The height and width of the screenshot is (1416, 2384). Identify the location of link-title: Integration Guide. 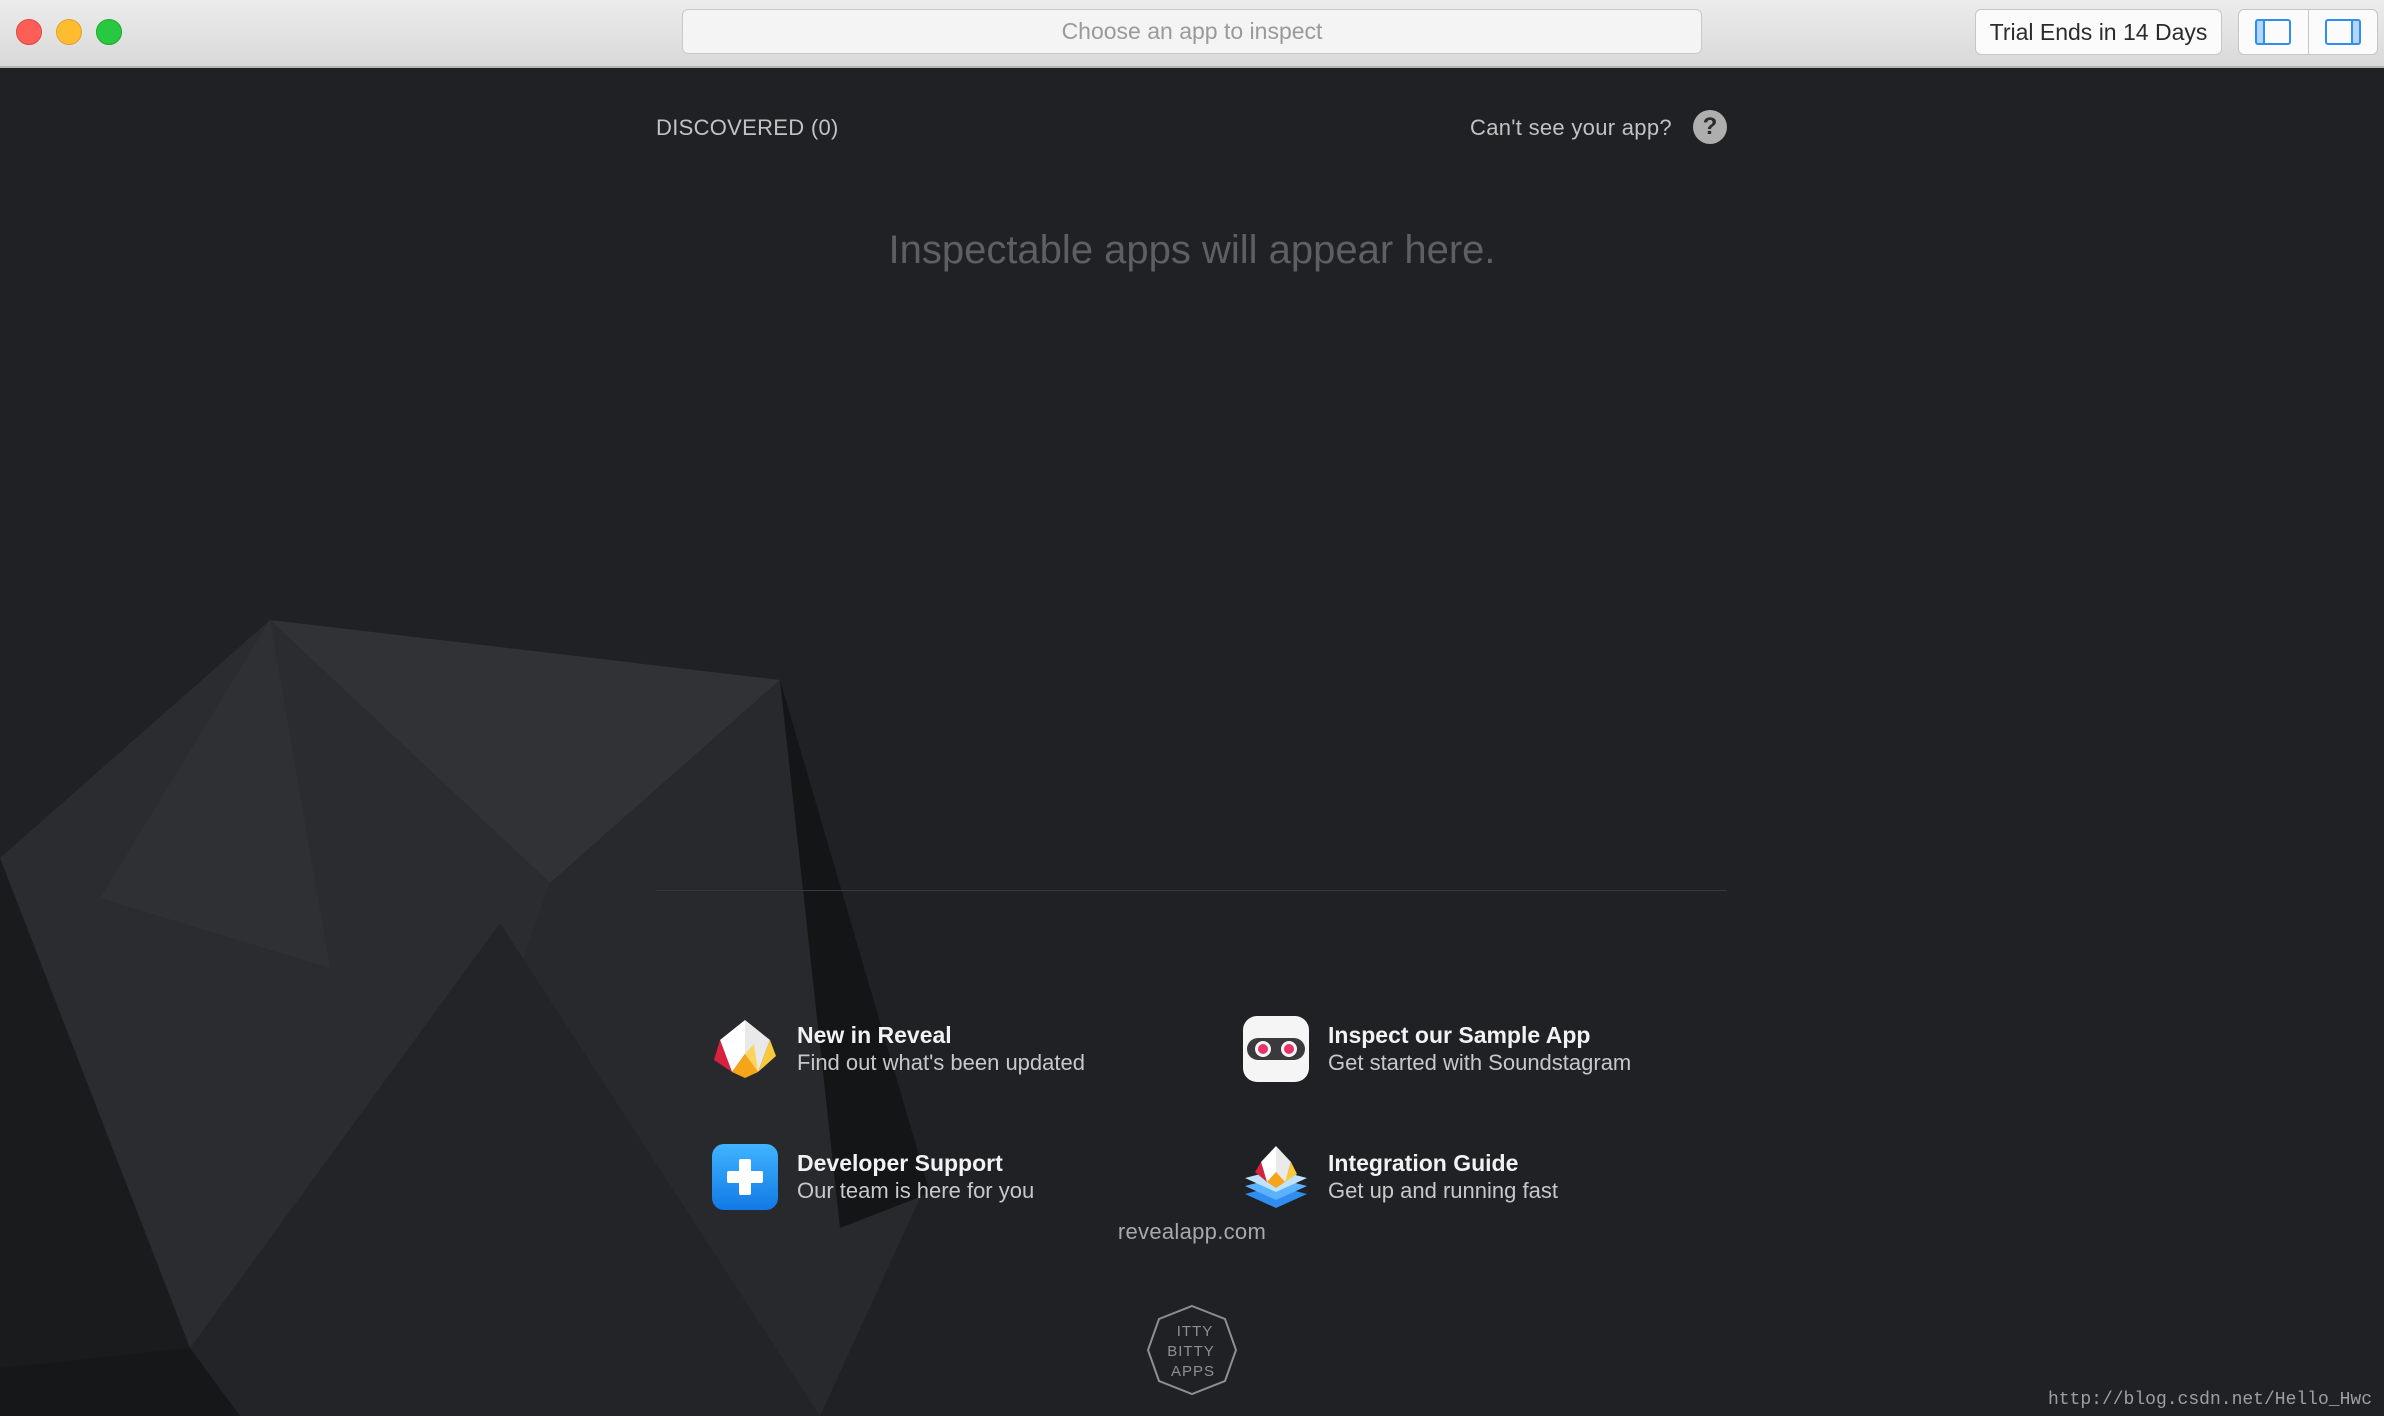
(1423, 1163).